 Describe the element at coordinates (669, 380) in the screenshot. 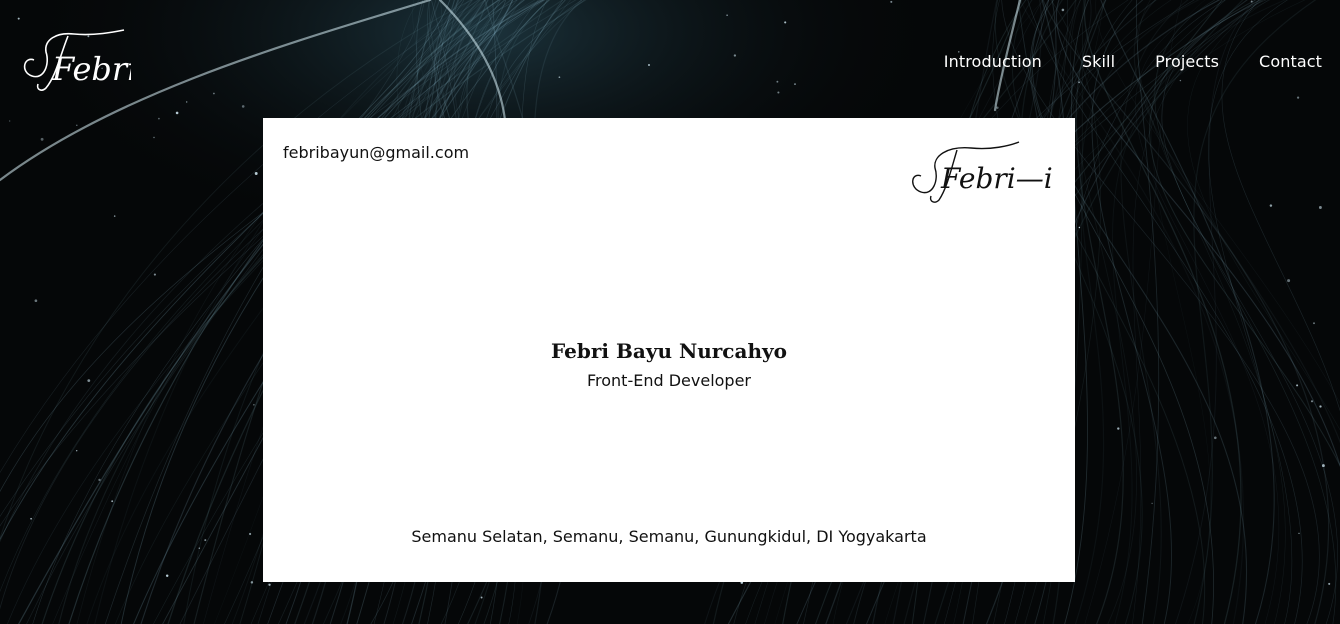

I see `person-role: Front-End Developer` at that location.